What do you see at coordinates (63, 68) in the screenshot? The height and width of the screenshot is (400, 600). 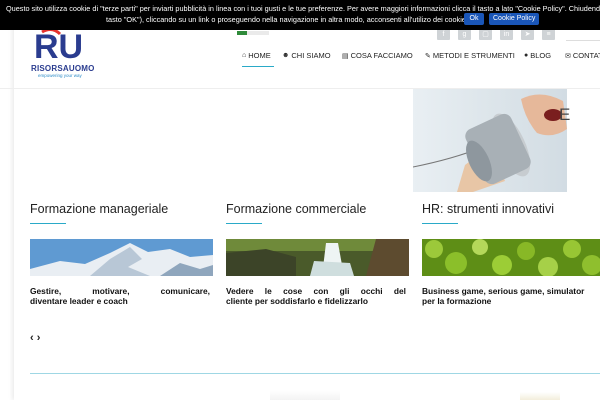 I see `logo-name: RISORSAUOMO` at bounding box center [63, 68].